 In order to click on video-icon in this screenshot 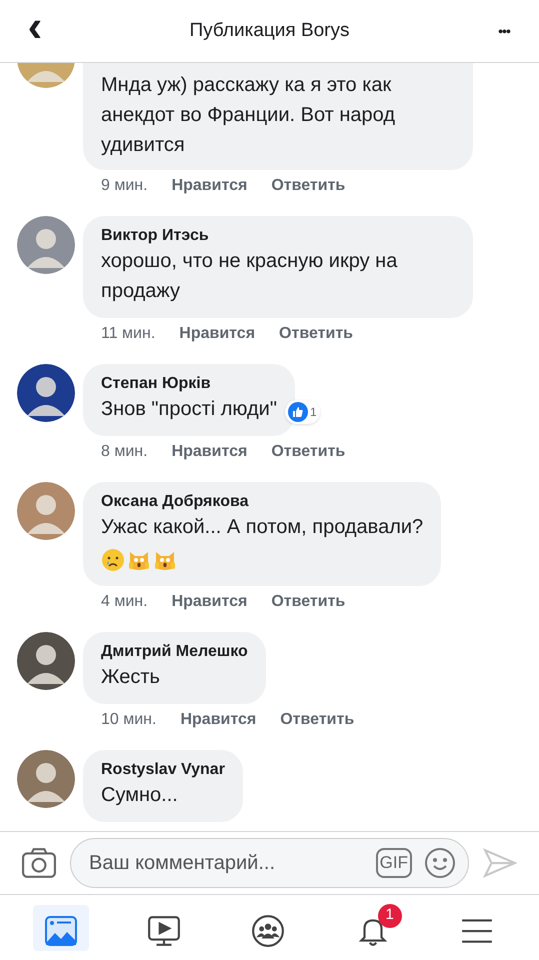, I will do `click(164, 931)`.